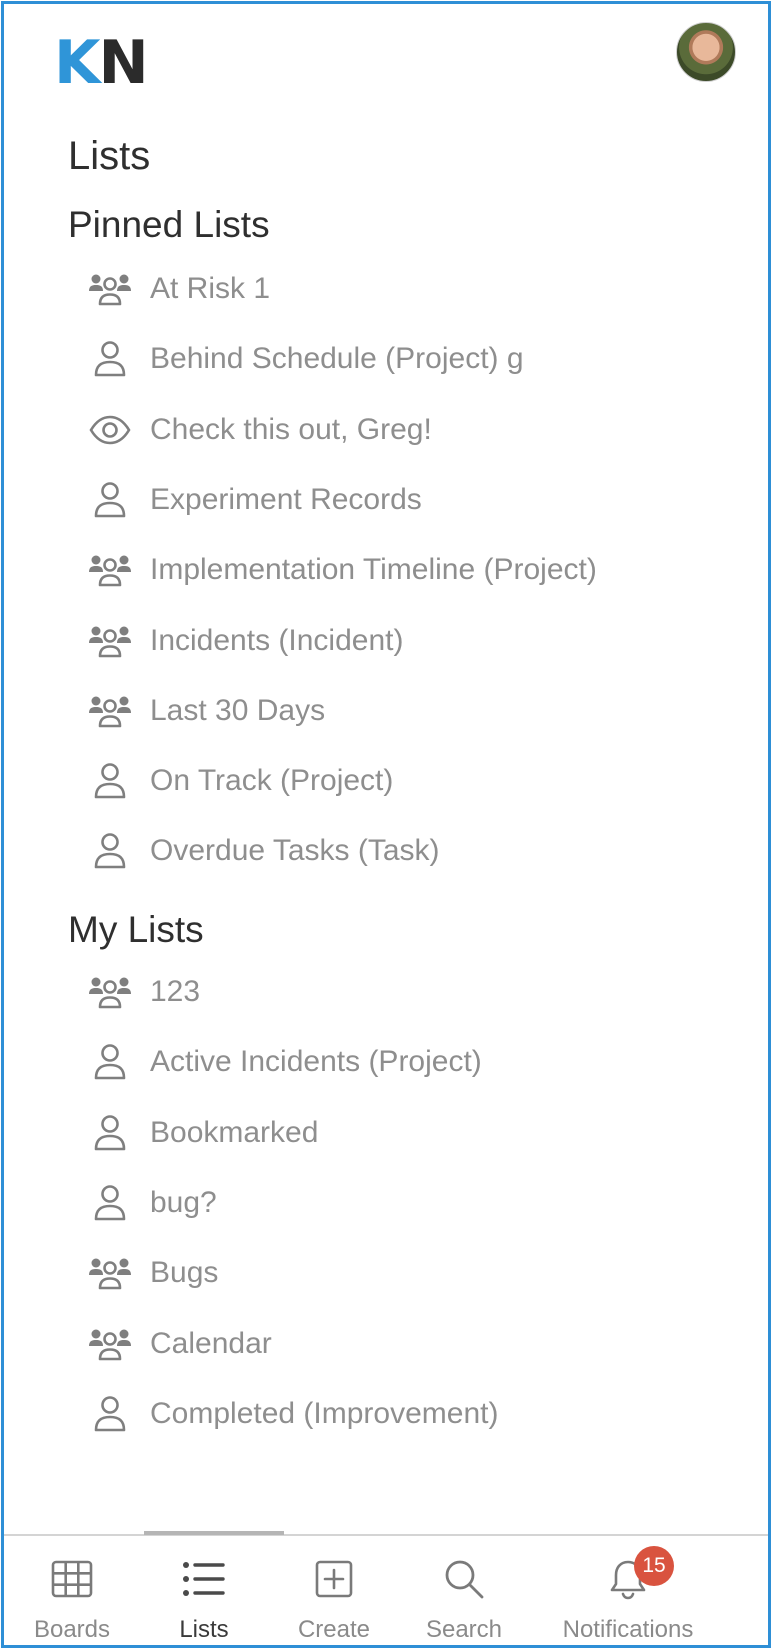  What do you see at coordinates (211, 1343) in the screenshot?
I see `list-item-label: Calendar` at bounding box center [211, 1343].